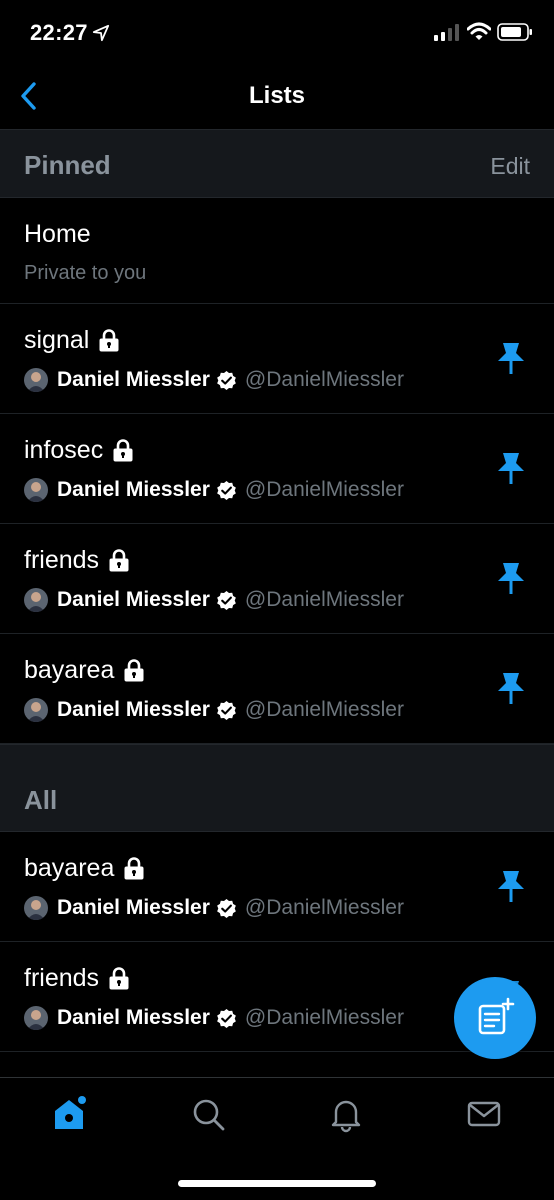 Image resolution: width=554 pixels, height=1200 pixels. What do you see at coordinates (277, 1183) in the screenshot?
I see `home-indicator` at bounding box center [277, 1183].